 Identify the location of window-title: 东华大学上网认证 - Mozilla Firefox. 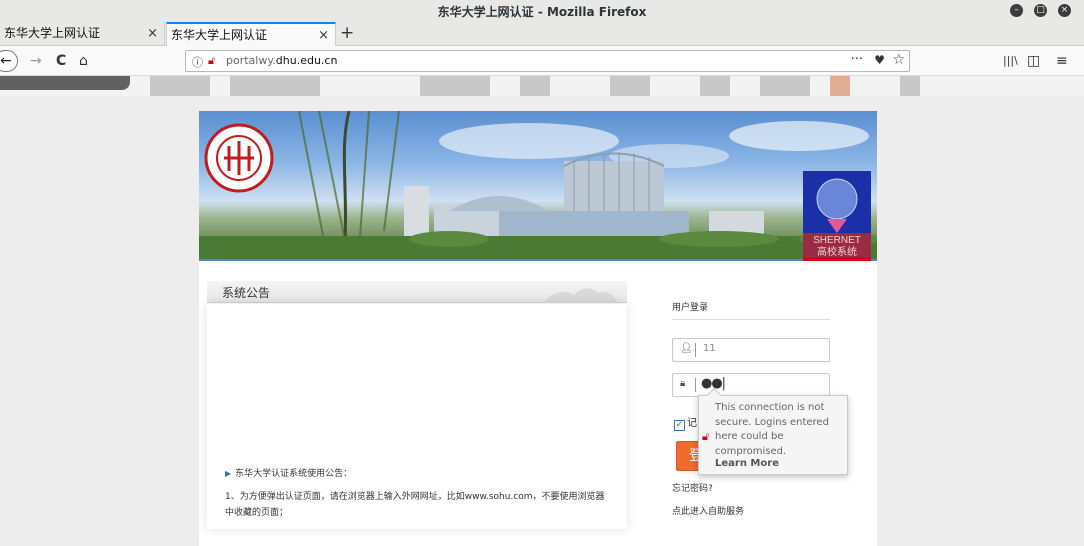
(542, 12).